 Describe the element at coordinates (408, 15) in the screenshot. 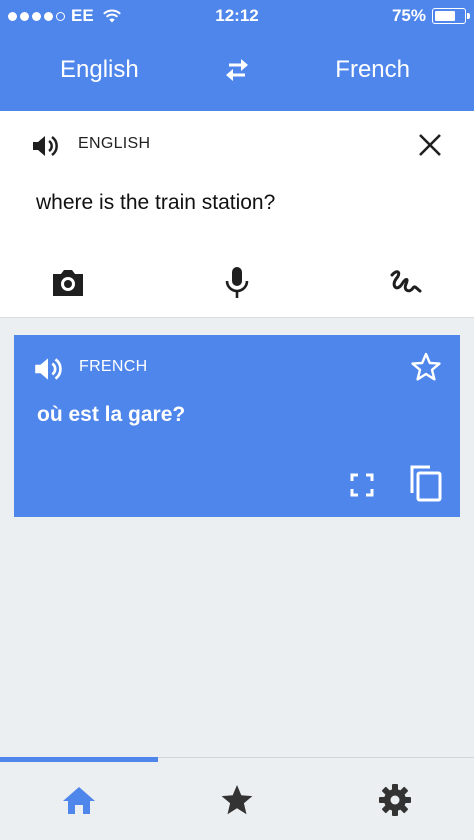

I see `battery-percent: 75%` at that location.